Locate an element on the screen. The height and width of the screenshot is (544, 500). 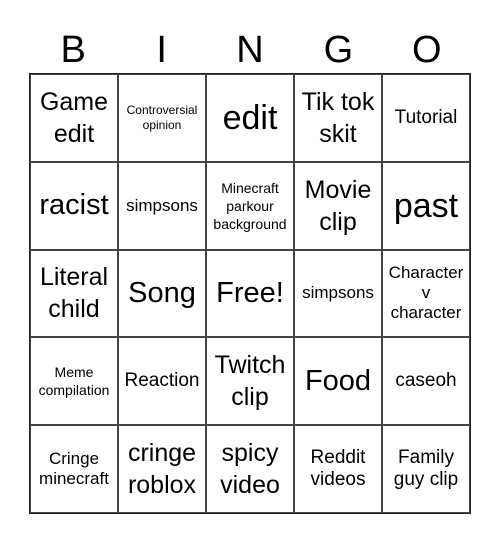
bingo-cell: past is located at coordinates (426, 205).